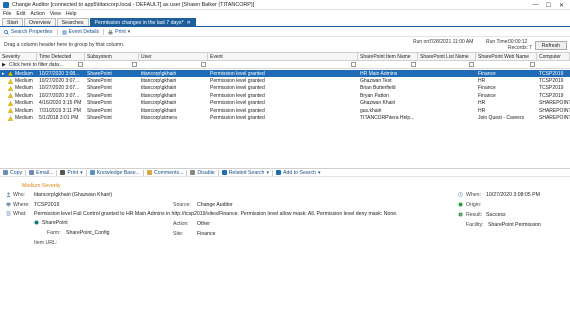 The height and width of the screenshot is (320, 570). Describe the element at coordinates (37, 14) in the screenshot. I see `menu-action: Action` at that location.